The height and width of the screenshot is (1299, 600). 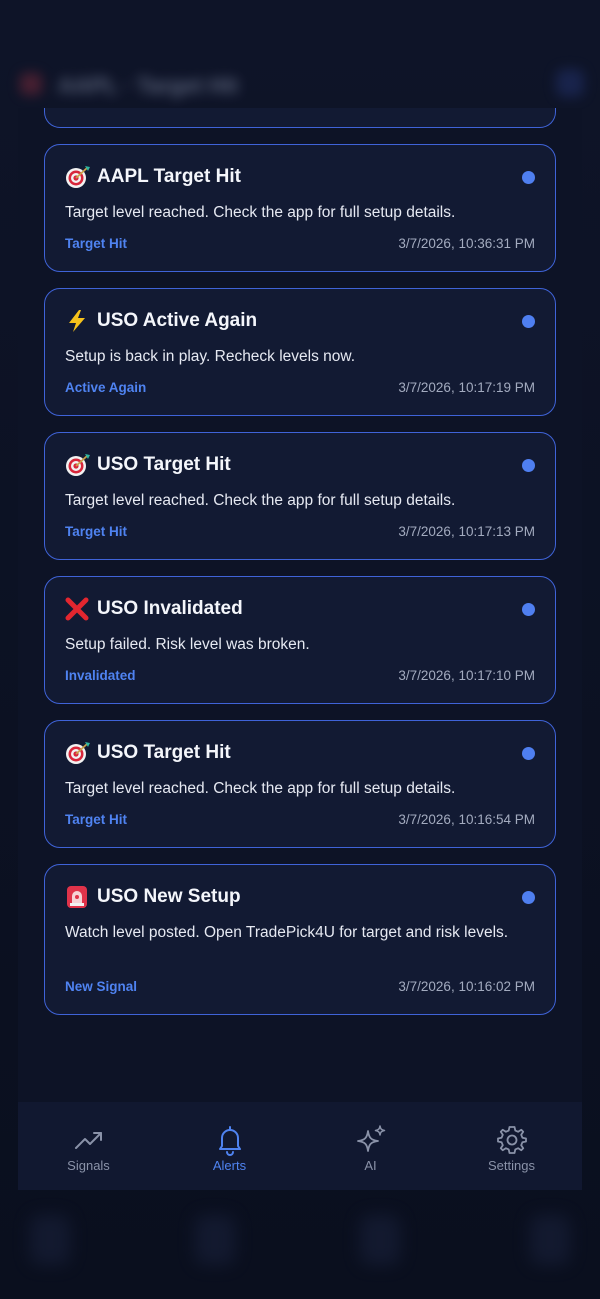 What do you see at coordinates (511, 1140) in the screenshot?
I see `gear-icon` at bounding box center [511, 1140].